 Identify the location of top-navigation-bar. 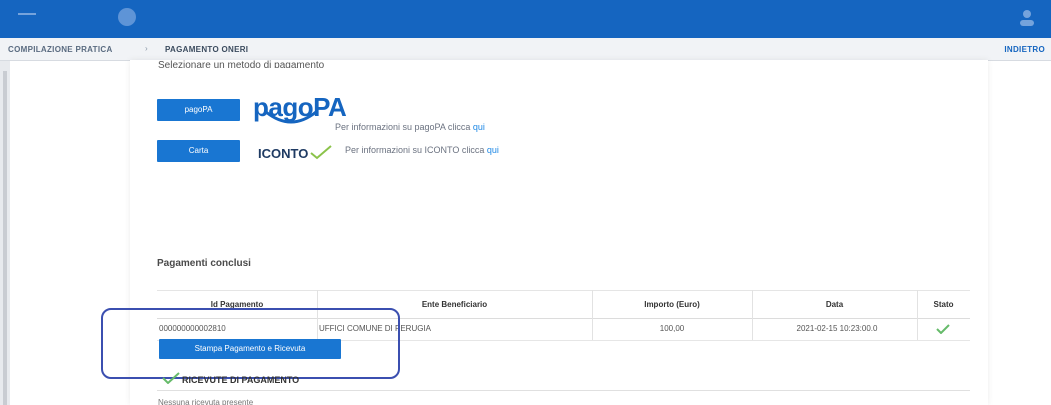
(525, 19).